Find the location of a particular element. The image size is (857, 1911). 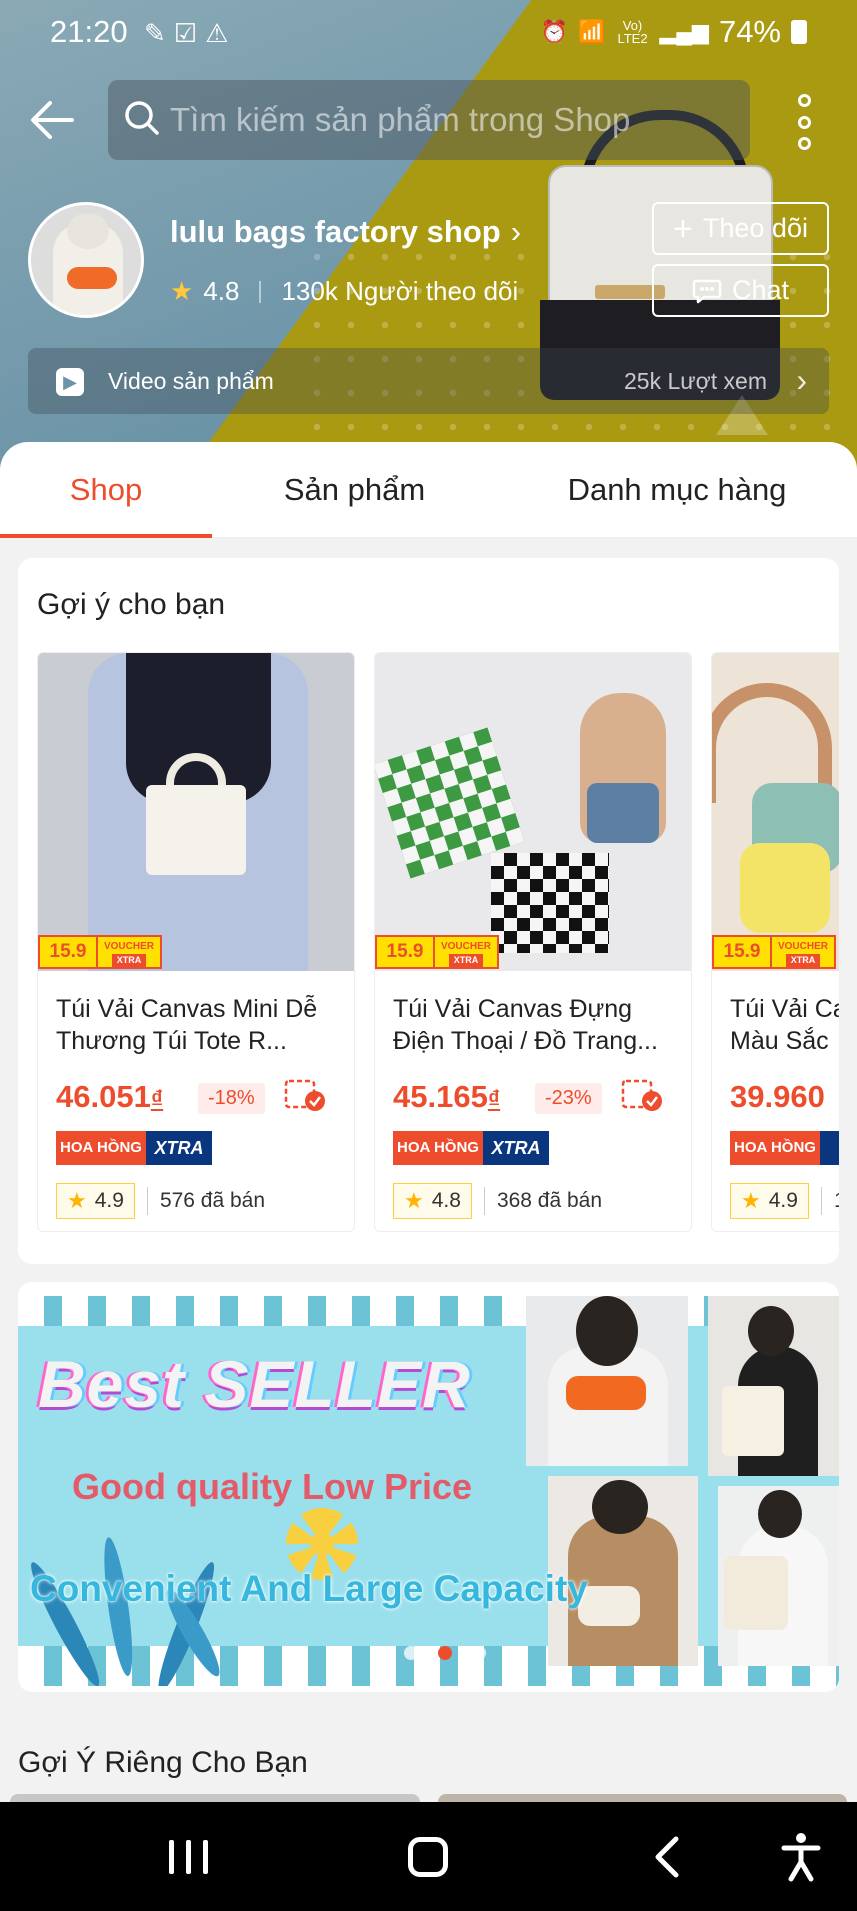

banner-subtitle: Convenient And Large Capacity is located at coordinates (309, 1588).